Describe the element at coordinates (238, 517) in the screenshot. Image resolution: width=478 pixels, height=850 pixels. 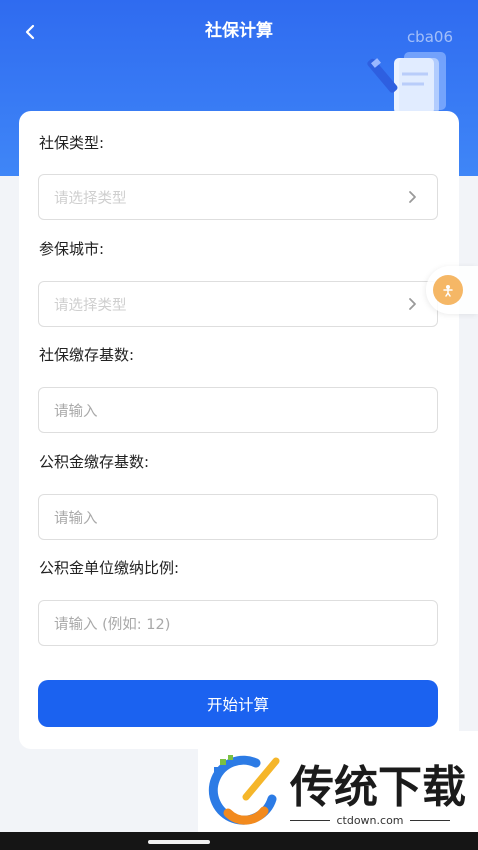
I see `housing-fund-base-input: 请输入` at that location.